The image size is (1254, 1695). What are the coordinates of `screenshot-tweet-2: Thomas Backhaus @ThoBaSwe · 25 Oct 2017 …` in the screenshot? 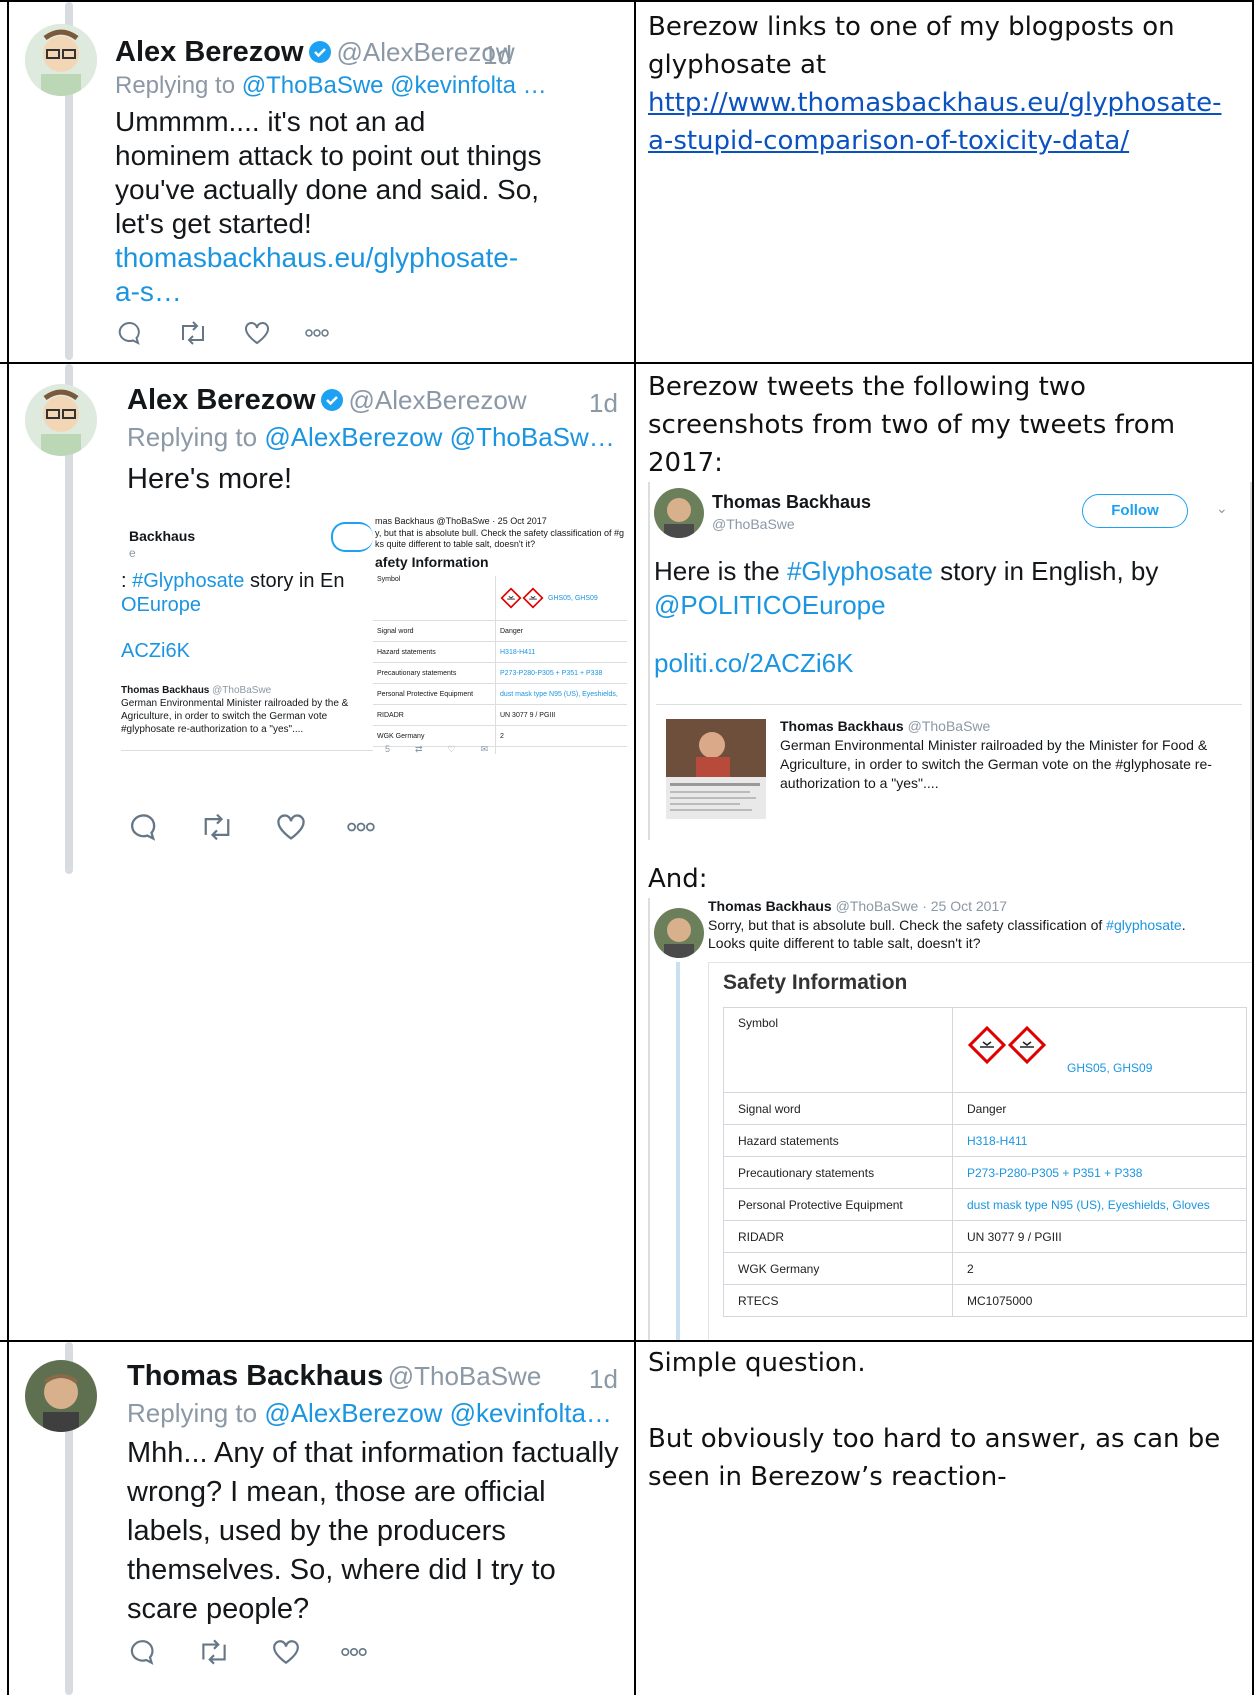 It's located at (950, 1119).